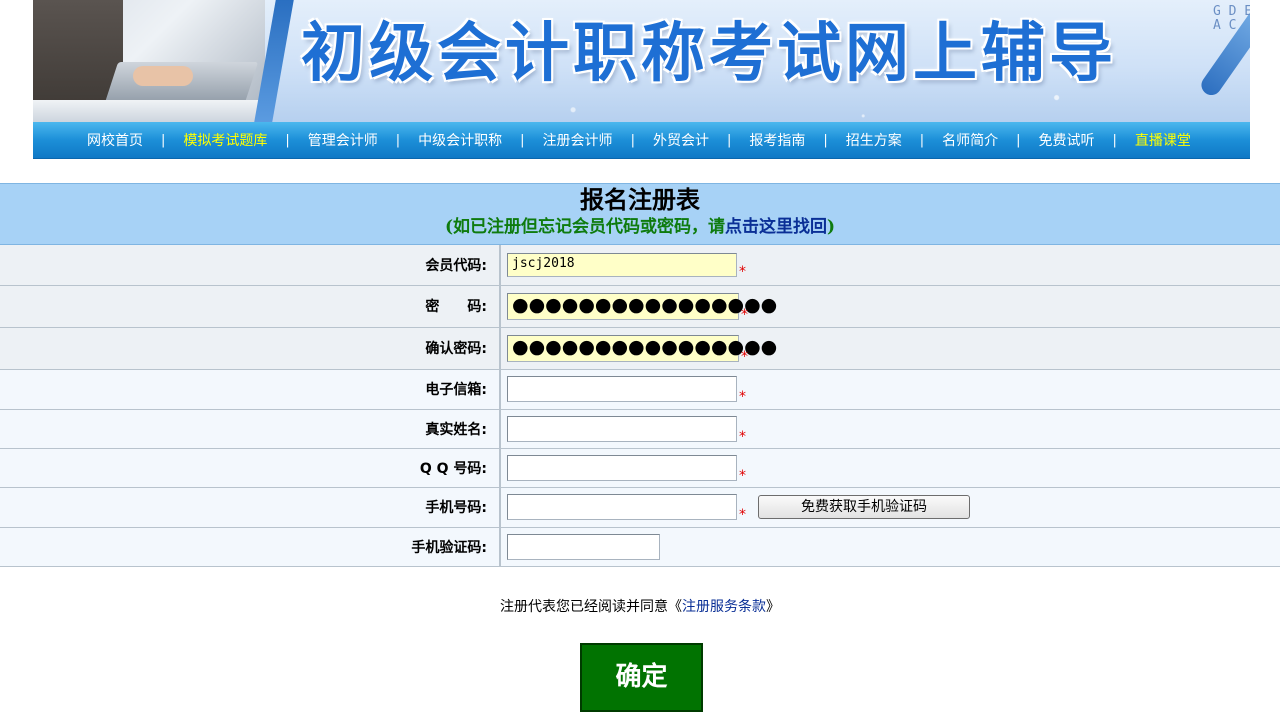 This screenshot has width=1280, height=720. I want to click on nav-management-accountant: 管理会计师, so click(343, 140).